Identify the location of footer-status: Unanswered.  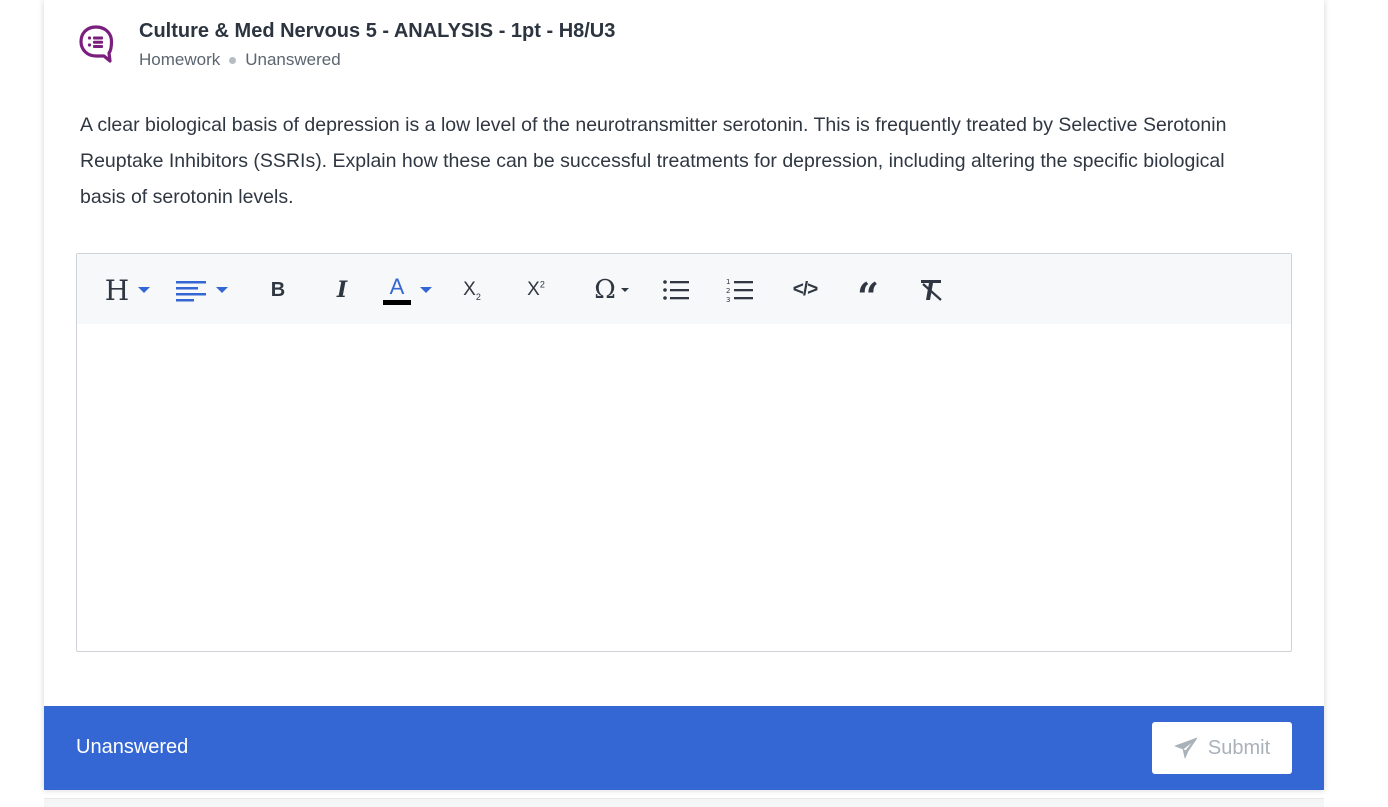
(132, 747).